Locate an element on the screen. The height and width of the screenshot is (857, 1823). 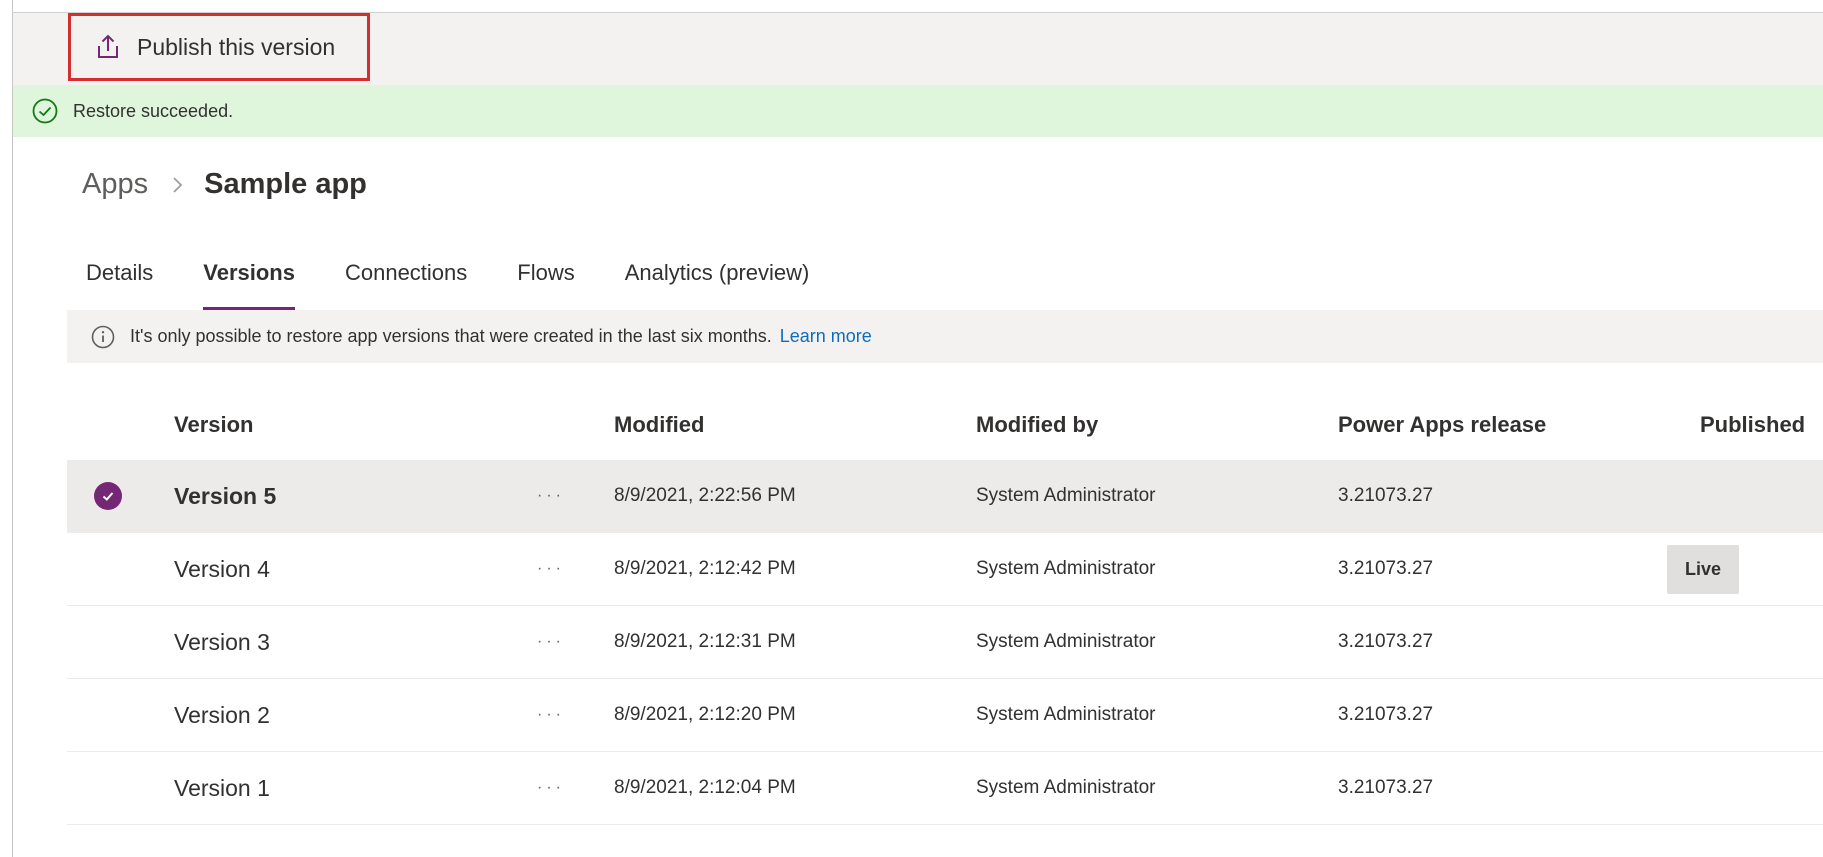
info-icon is located at coordinates (103, 337).